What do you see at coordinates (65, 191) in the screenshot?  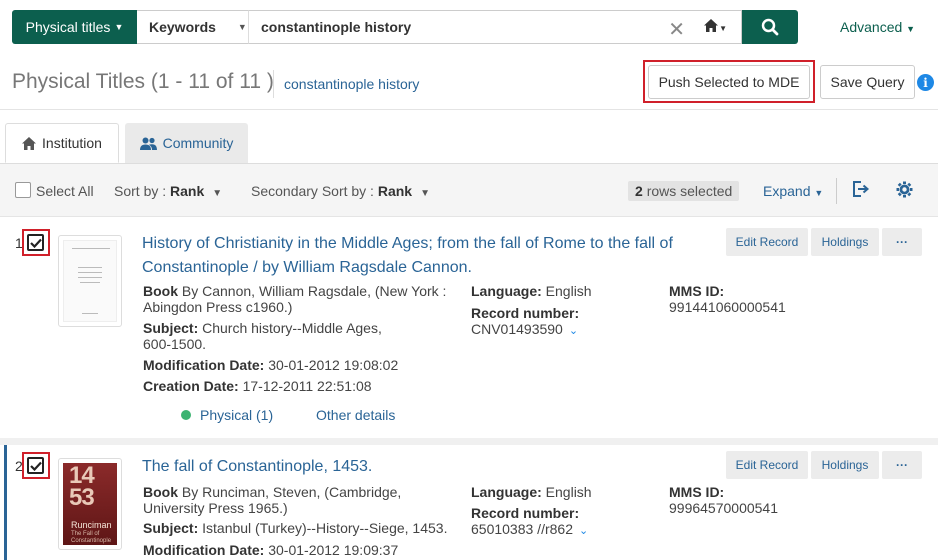 I see `select-all-label: Select All` at bounding box center [65, 191].